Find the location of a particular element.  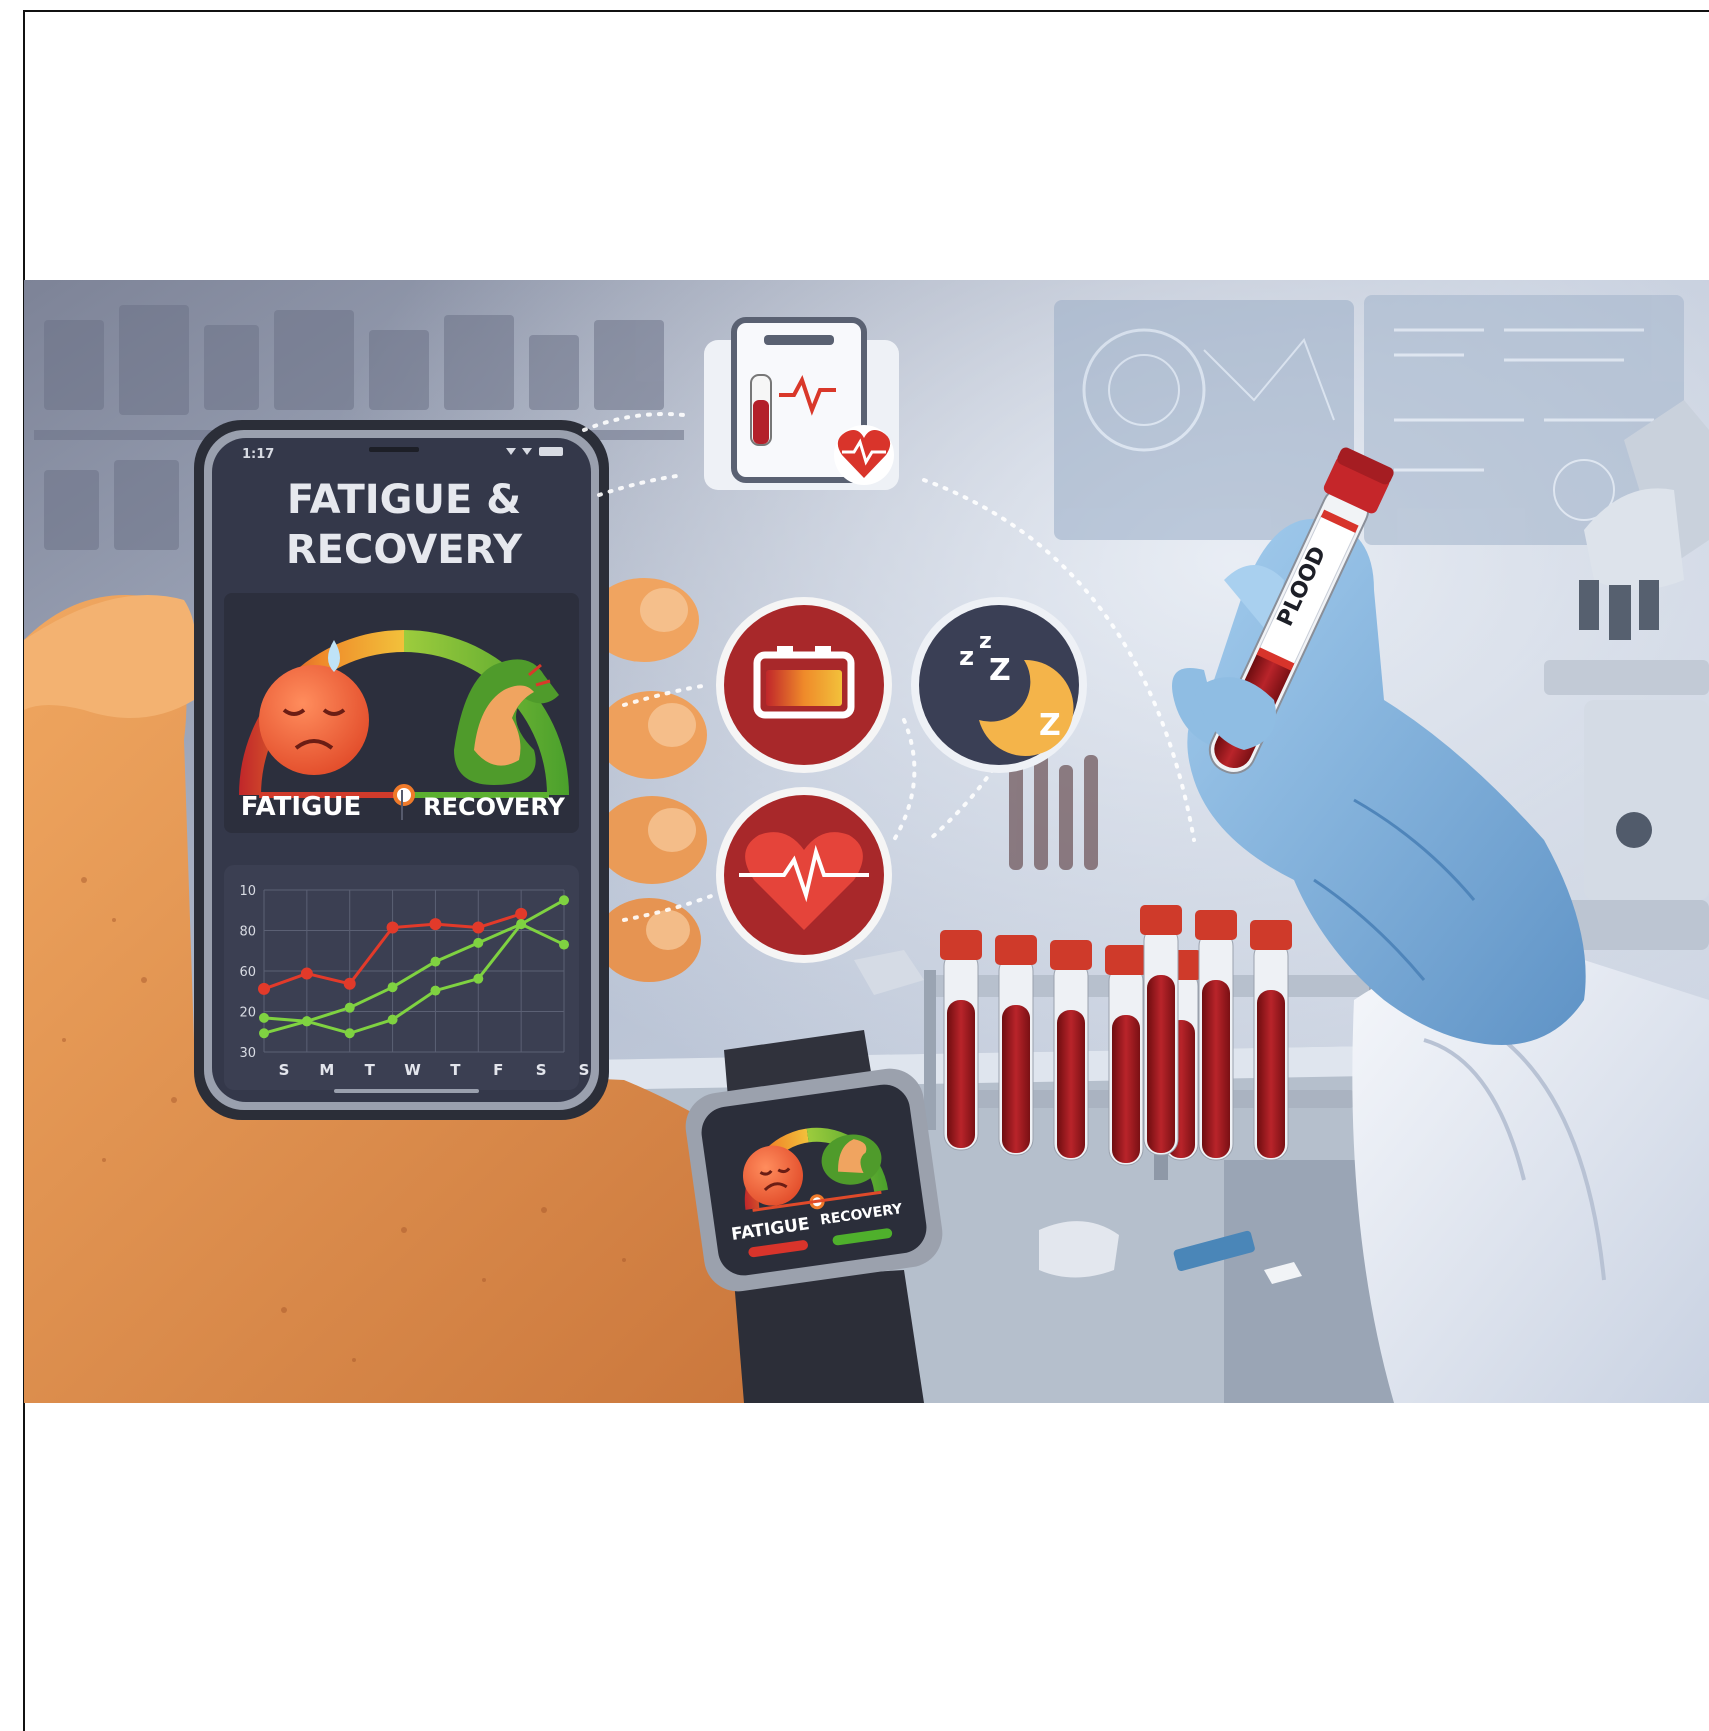

sleep-moon-icon: z z Z Z is located at coordinates (999, 685).